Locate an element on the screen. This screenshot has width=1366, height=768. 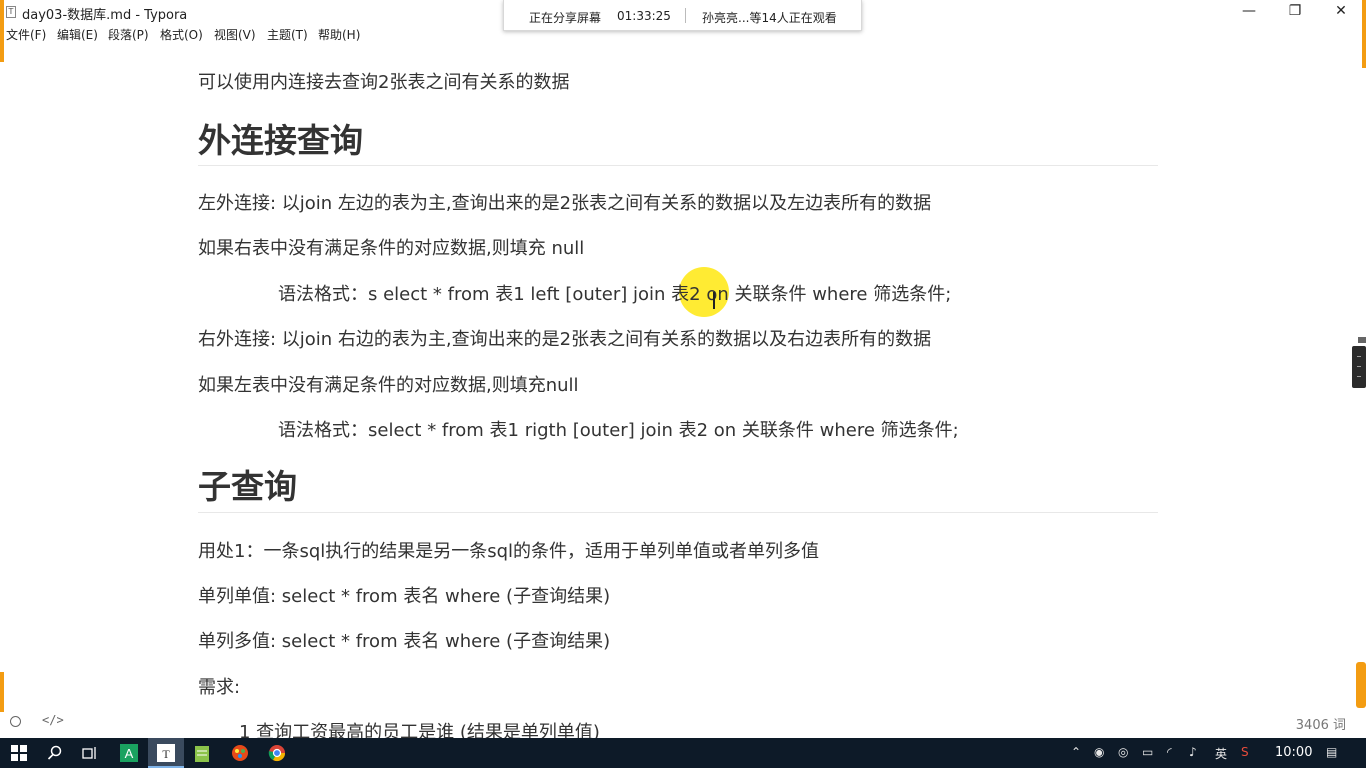
screen-share-banner: 正在分享屏幕 01:33:25 孙亮亮...等14人正在观看 is located at coordinates (682, 15).